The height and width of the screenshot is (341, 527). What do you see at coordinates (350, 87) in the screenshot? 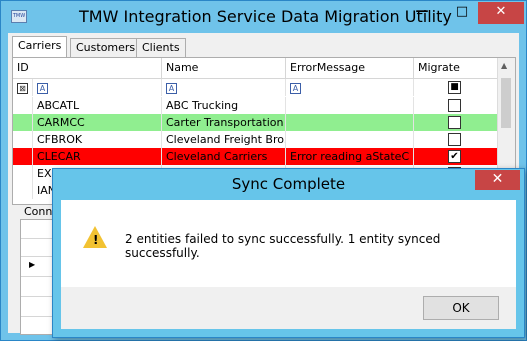
I see `filter-errormessage: A` at bounding box center [350, 87].